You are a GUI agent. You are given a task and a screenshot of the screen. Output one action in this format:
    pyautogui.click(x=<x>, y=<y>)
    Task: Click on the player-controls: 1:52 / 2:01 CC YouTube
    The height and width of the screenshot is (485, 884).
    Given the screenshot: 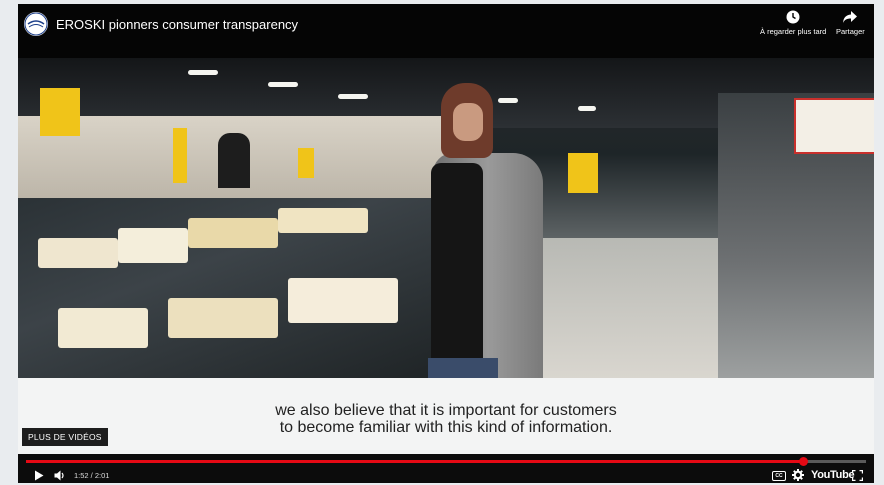 What is the action you would take?
    pyautogui.click(x=446, y=468)
    